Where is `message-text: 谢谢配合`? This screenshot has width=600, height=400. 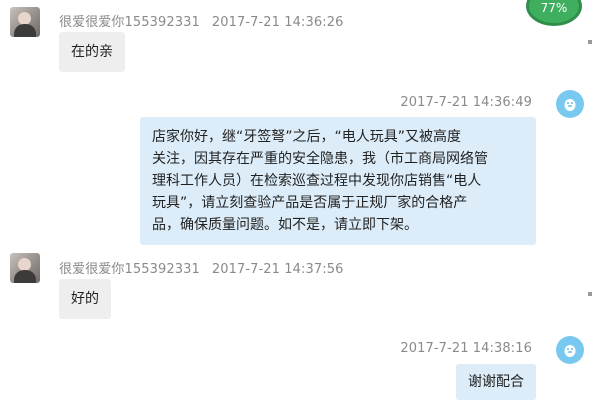
message-text: 谢谢配合 is located at coordinates (496, 382).